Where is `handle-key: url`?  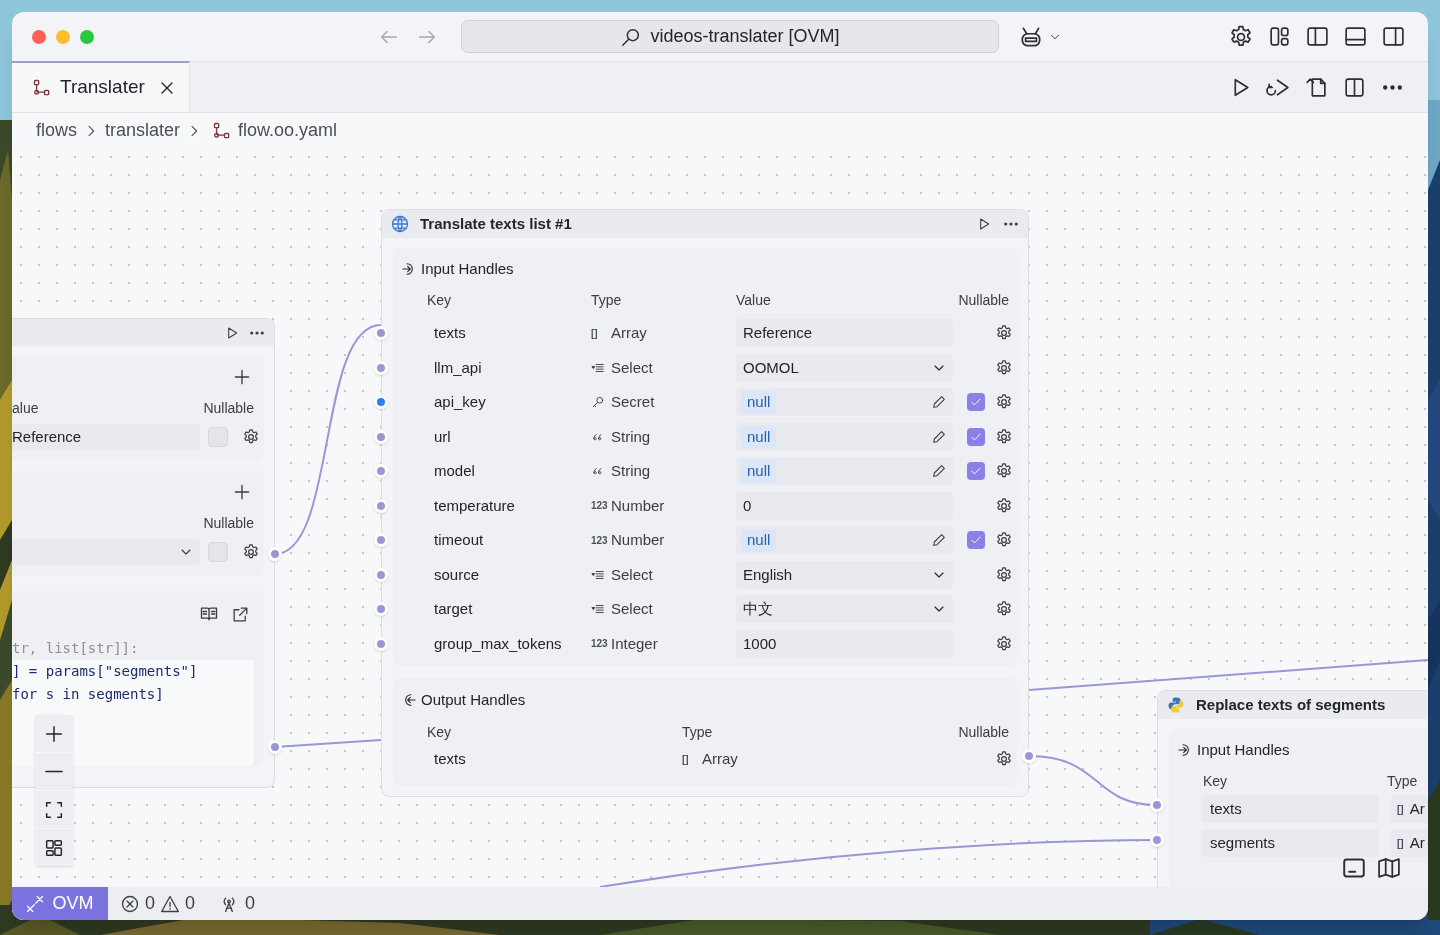 handle-key: url is located at coordinates (509, 436).